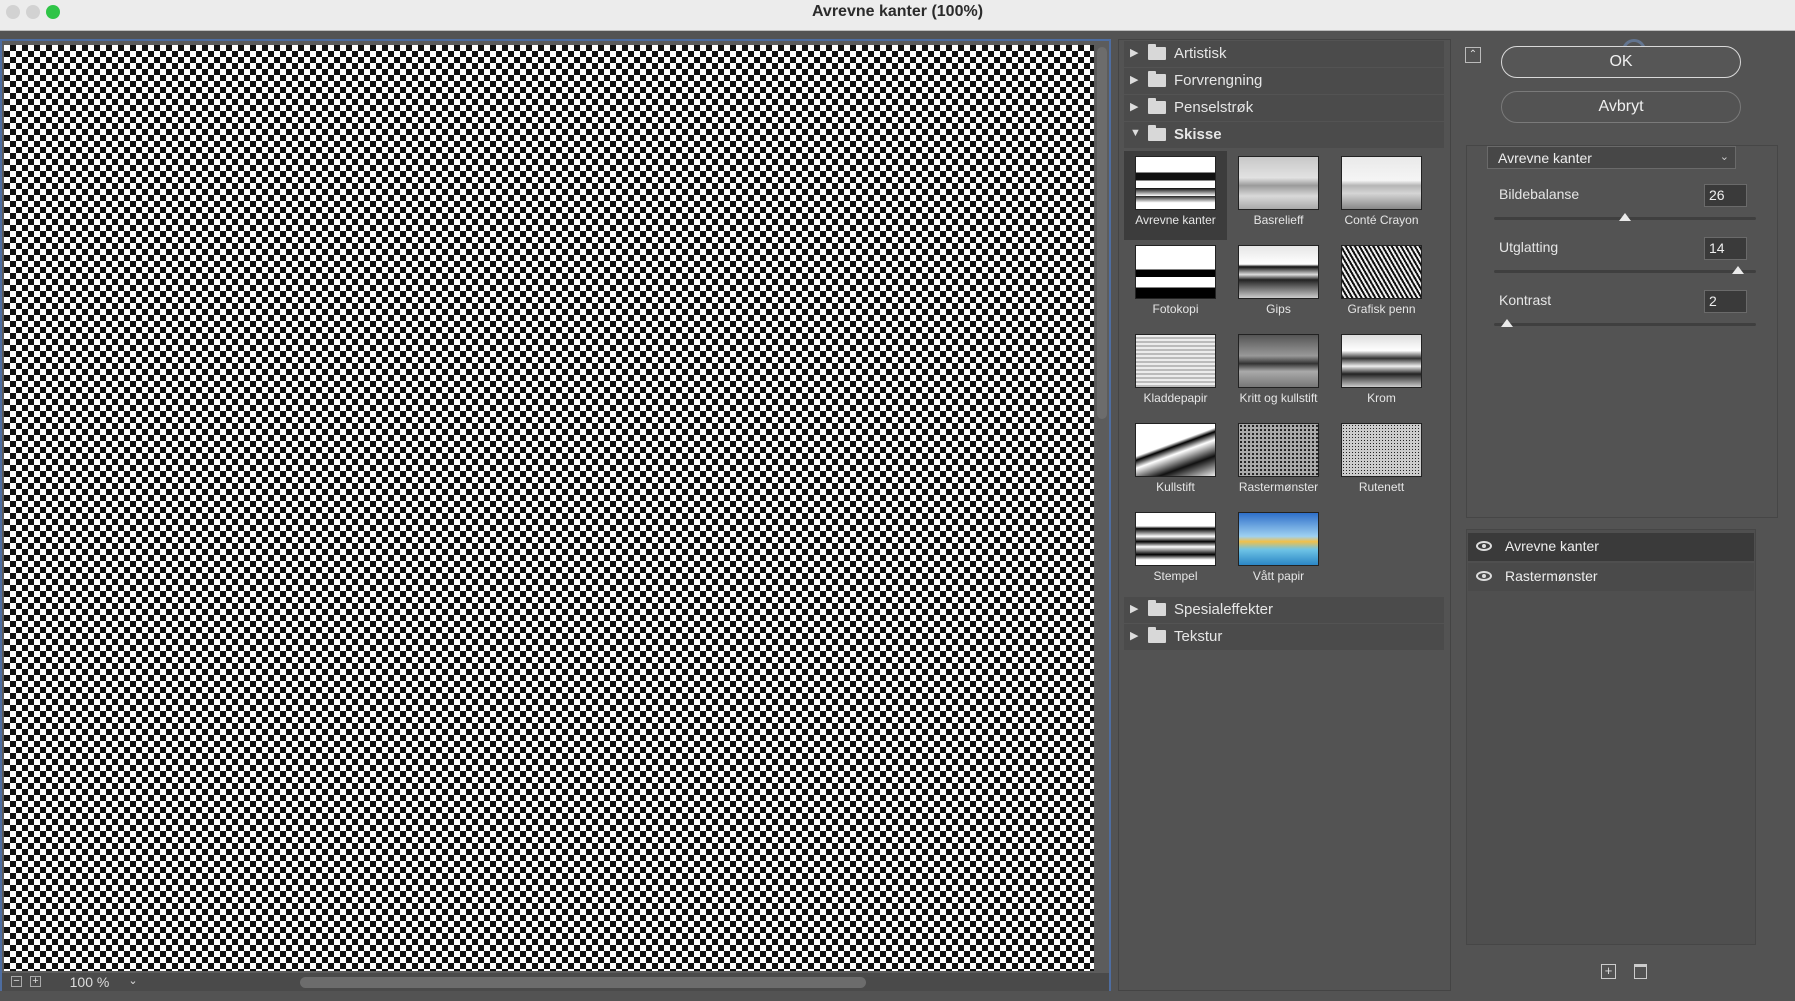 Image resolution: width=1795 pixels, height=1001 pixels. Describe the element at coordinates (1725, 248) in the screenshot. I see `param-input-utglatting: 14` at that location.